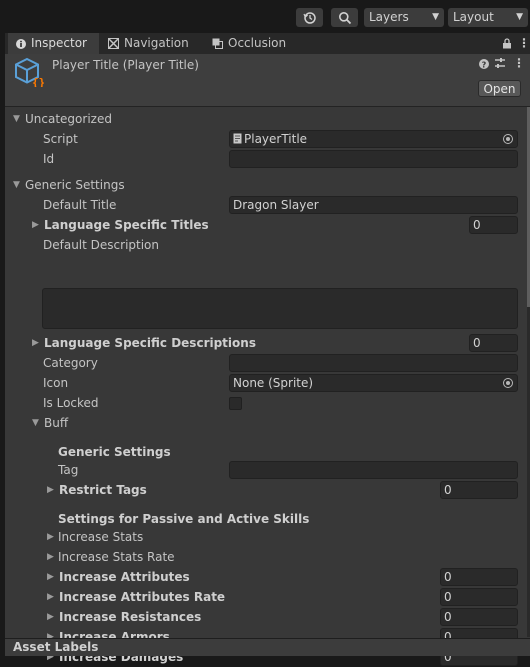 This screenshot has height=667, width=530. Describe the element at coordinates (116, 557) in the screenshot. I see `increase-stats-rate-label: Increase Stats Rate` at that location.